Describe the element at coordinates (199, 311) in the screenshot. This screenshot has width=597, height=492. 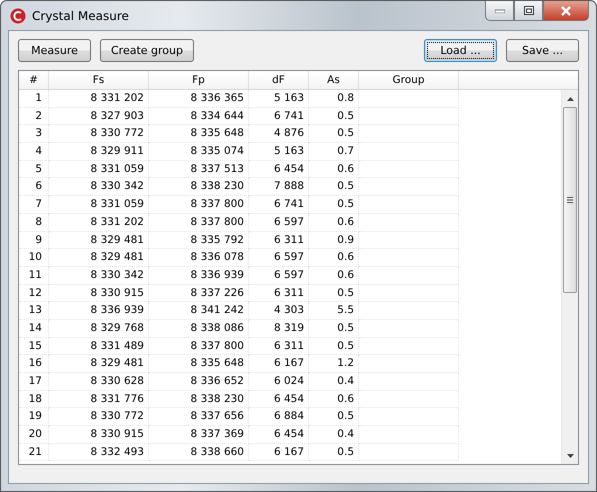
I see `table-cell: 8 341 242` at that location.